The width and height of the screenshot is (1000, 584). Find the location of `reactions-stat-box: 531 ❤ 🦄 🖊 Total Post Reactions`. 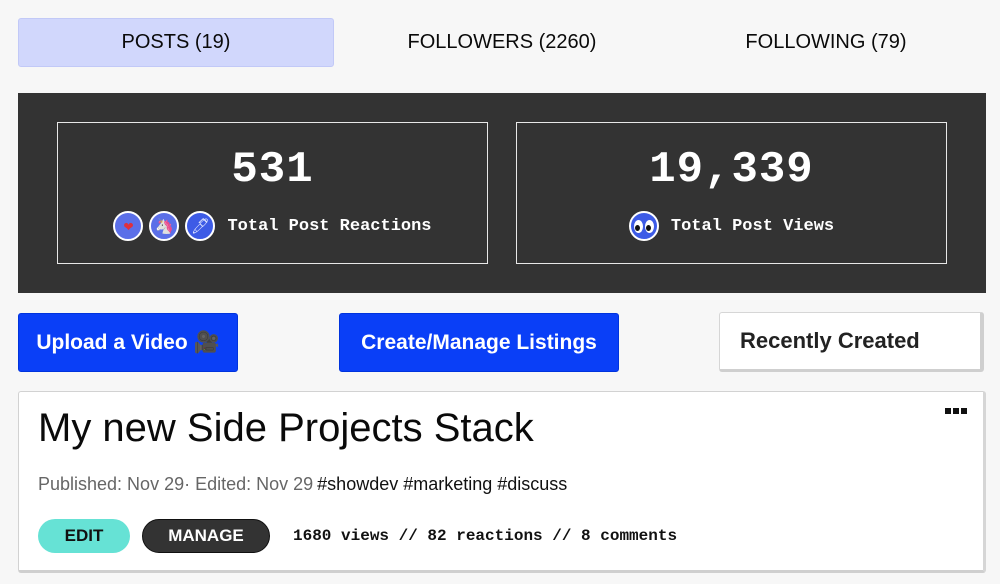

reactions-stat-box: 531 ❤ 🦄 🖊 Total Post Reactions is located at coordinates (272, 193).